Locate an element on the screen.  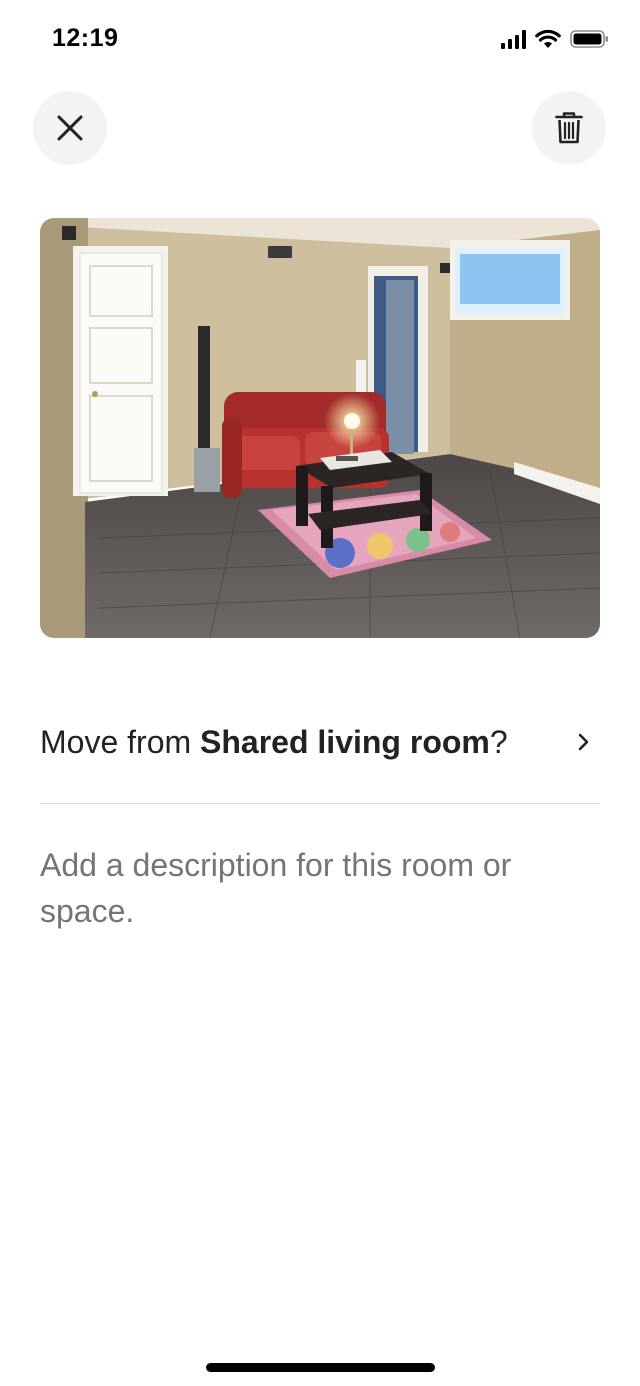
trash-icon is located at coordinates (569, 128).